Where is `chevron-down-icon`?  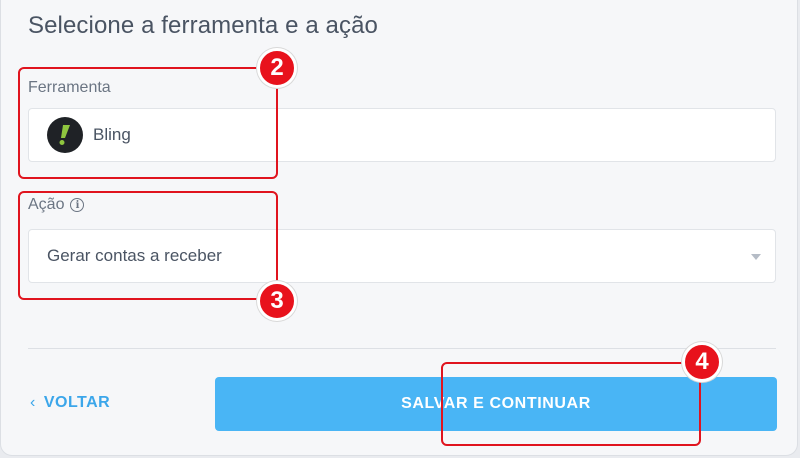 chevron-down-icon is located at coordinates (756, 257).